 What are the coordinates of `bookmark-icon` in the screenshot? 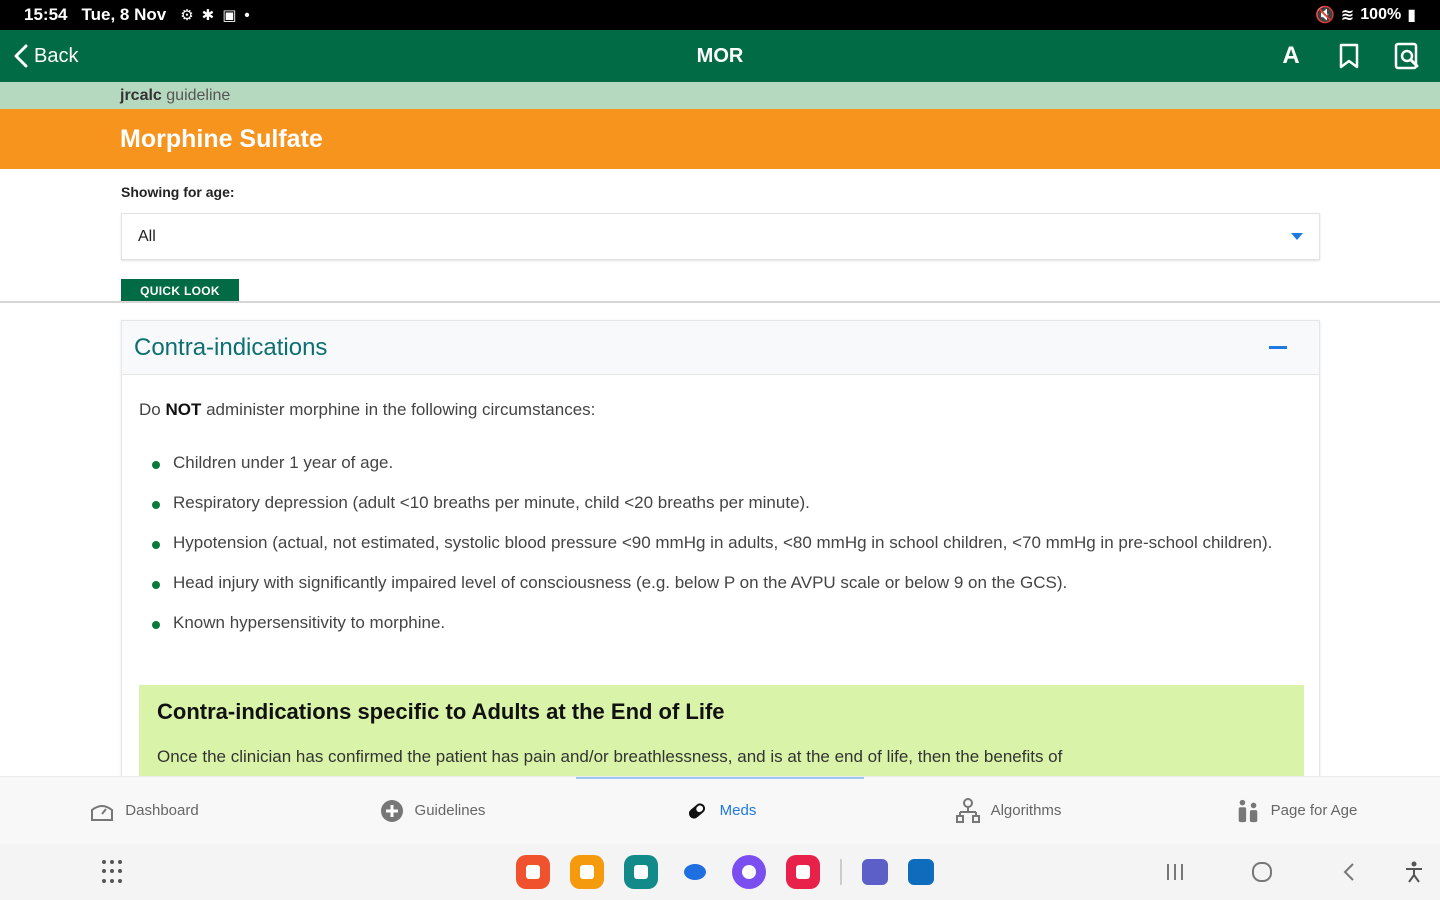 It's located at (1349, 56).